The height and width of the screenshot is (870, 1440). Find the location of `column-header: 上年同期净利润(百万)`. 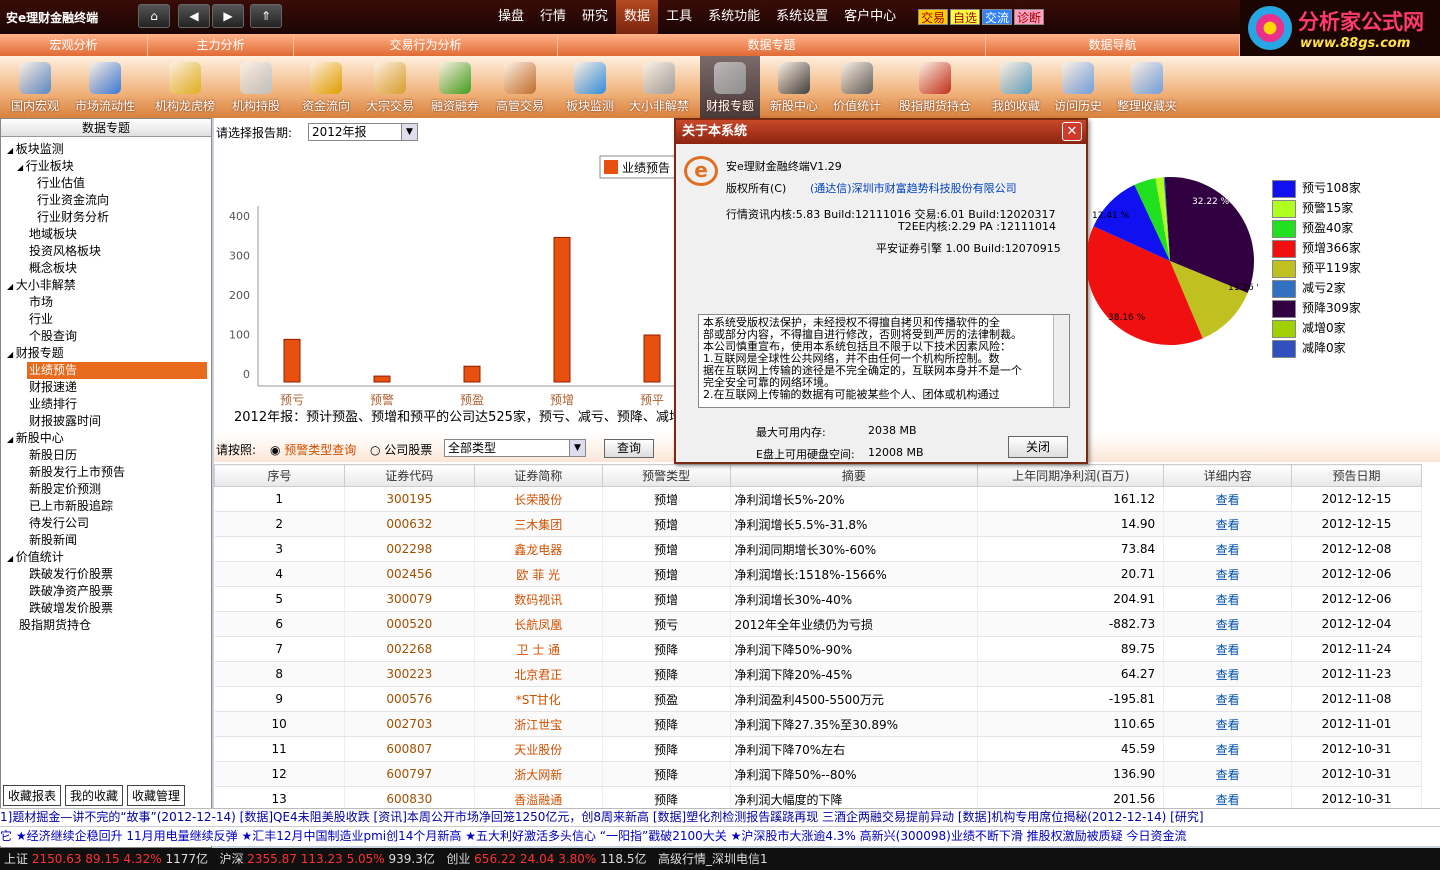

column-header: 上年同期净利润(百万) is located at coordinates (1071, 475).